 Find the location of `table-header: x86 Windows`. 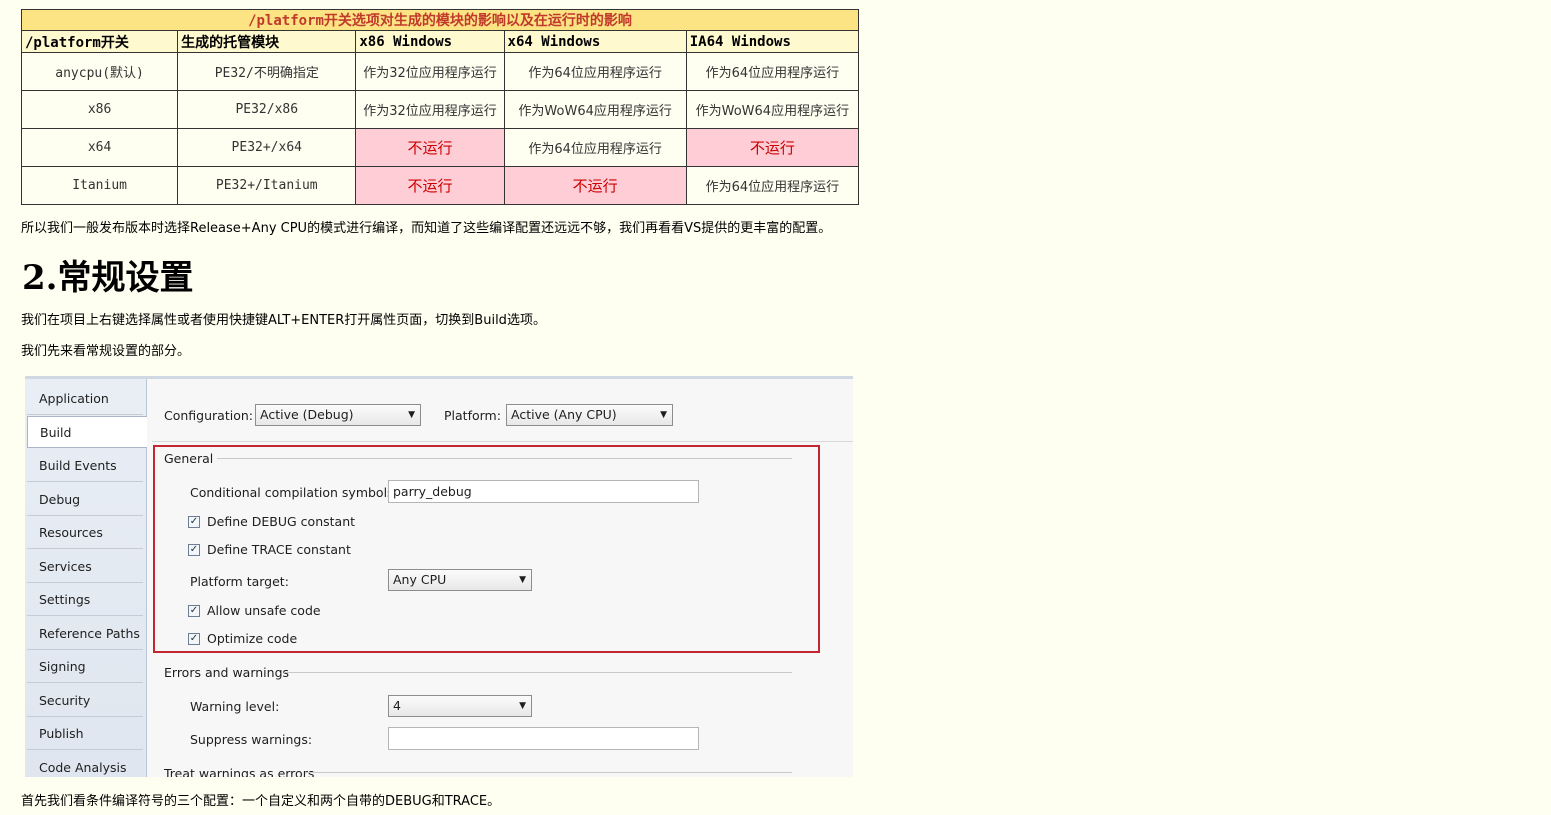

table-header: x86 Windows is located at coordinates (430, 41).